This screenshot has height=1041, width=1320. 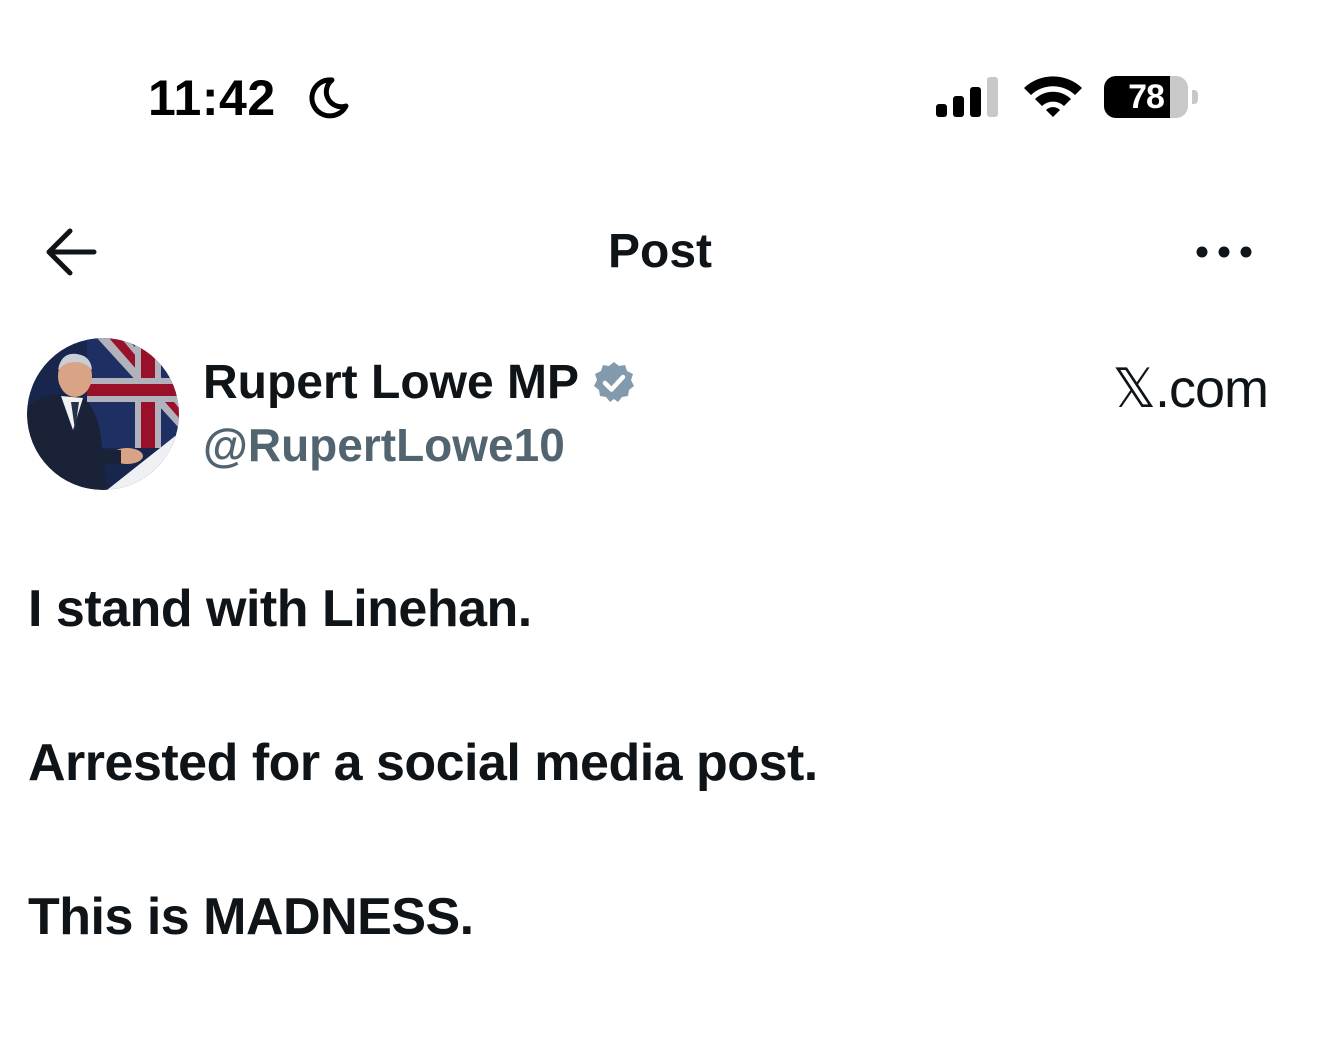 I want to click on post-text-line: I stand with Linehan., so click(x=280, y=609).